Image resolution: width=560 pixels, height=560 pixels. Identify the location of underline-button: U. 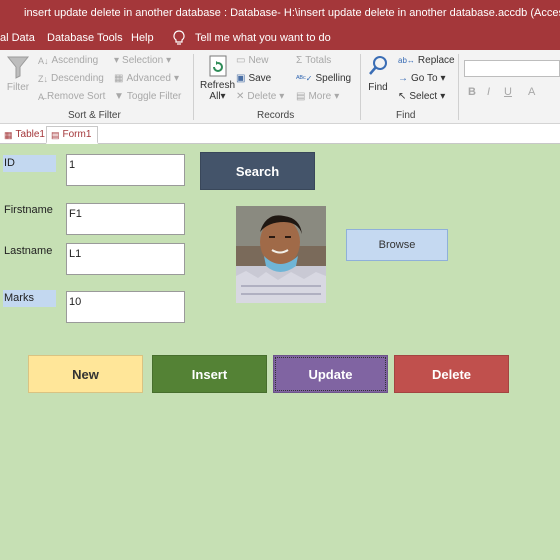
(508, 92).